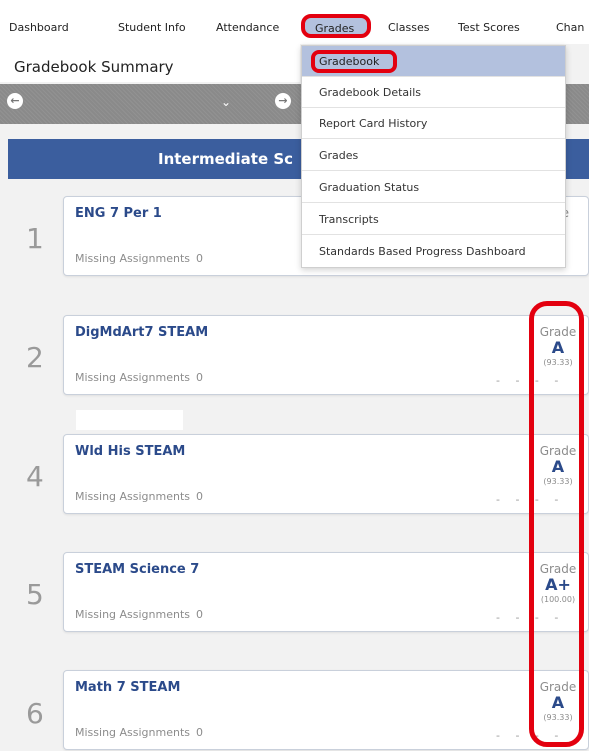  What do you see at coordinates (130, 451) in the screenshot?
I see `course-name: Wld His STEAM` at bounding box center [130, 451].